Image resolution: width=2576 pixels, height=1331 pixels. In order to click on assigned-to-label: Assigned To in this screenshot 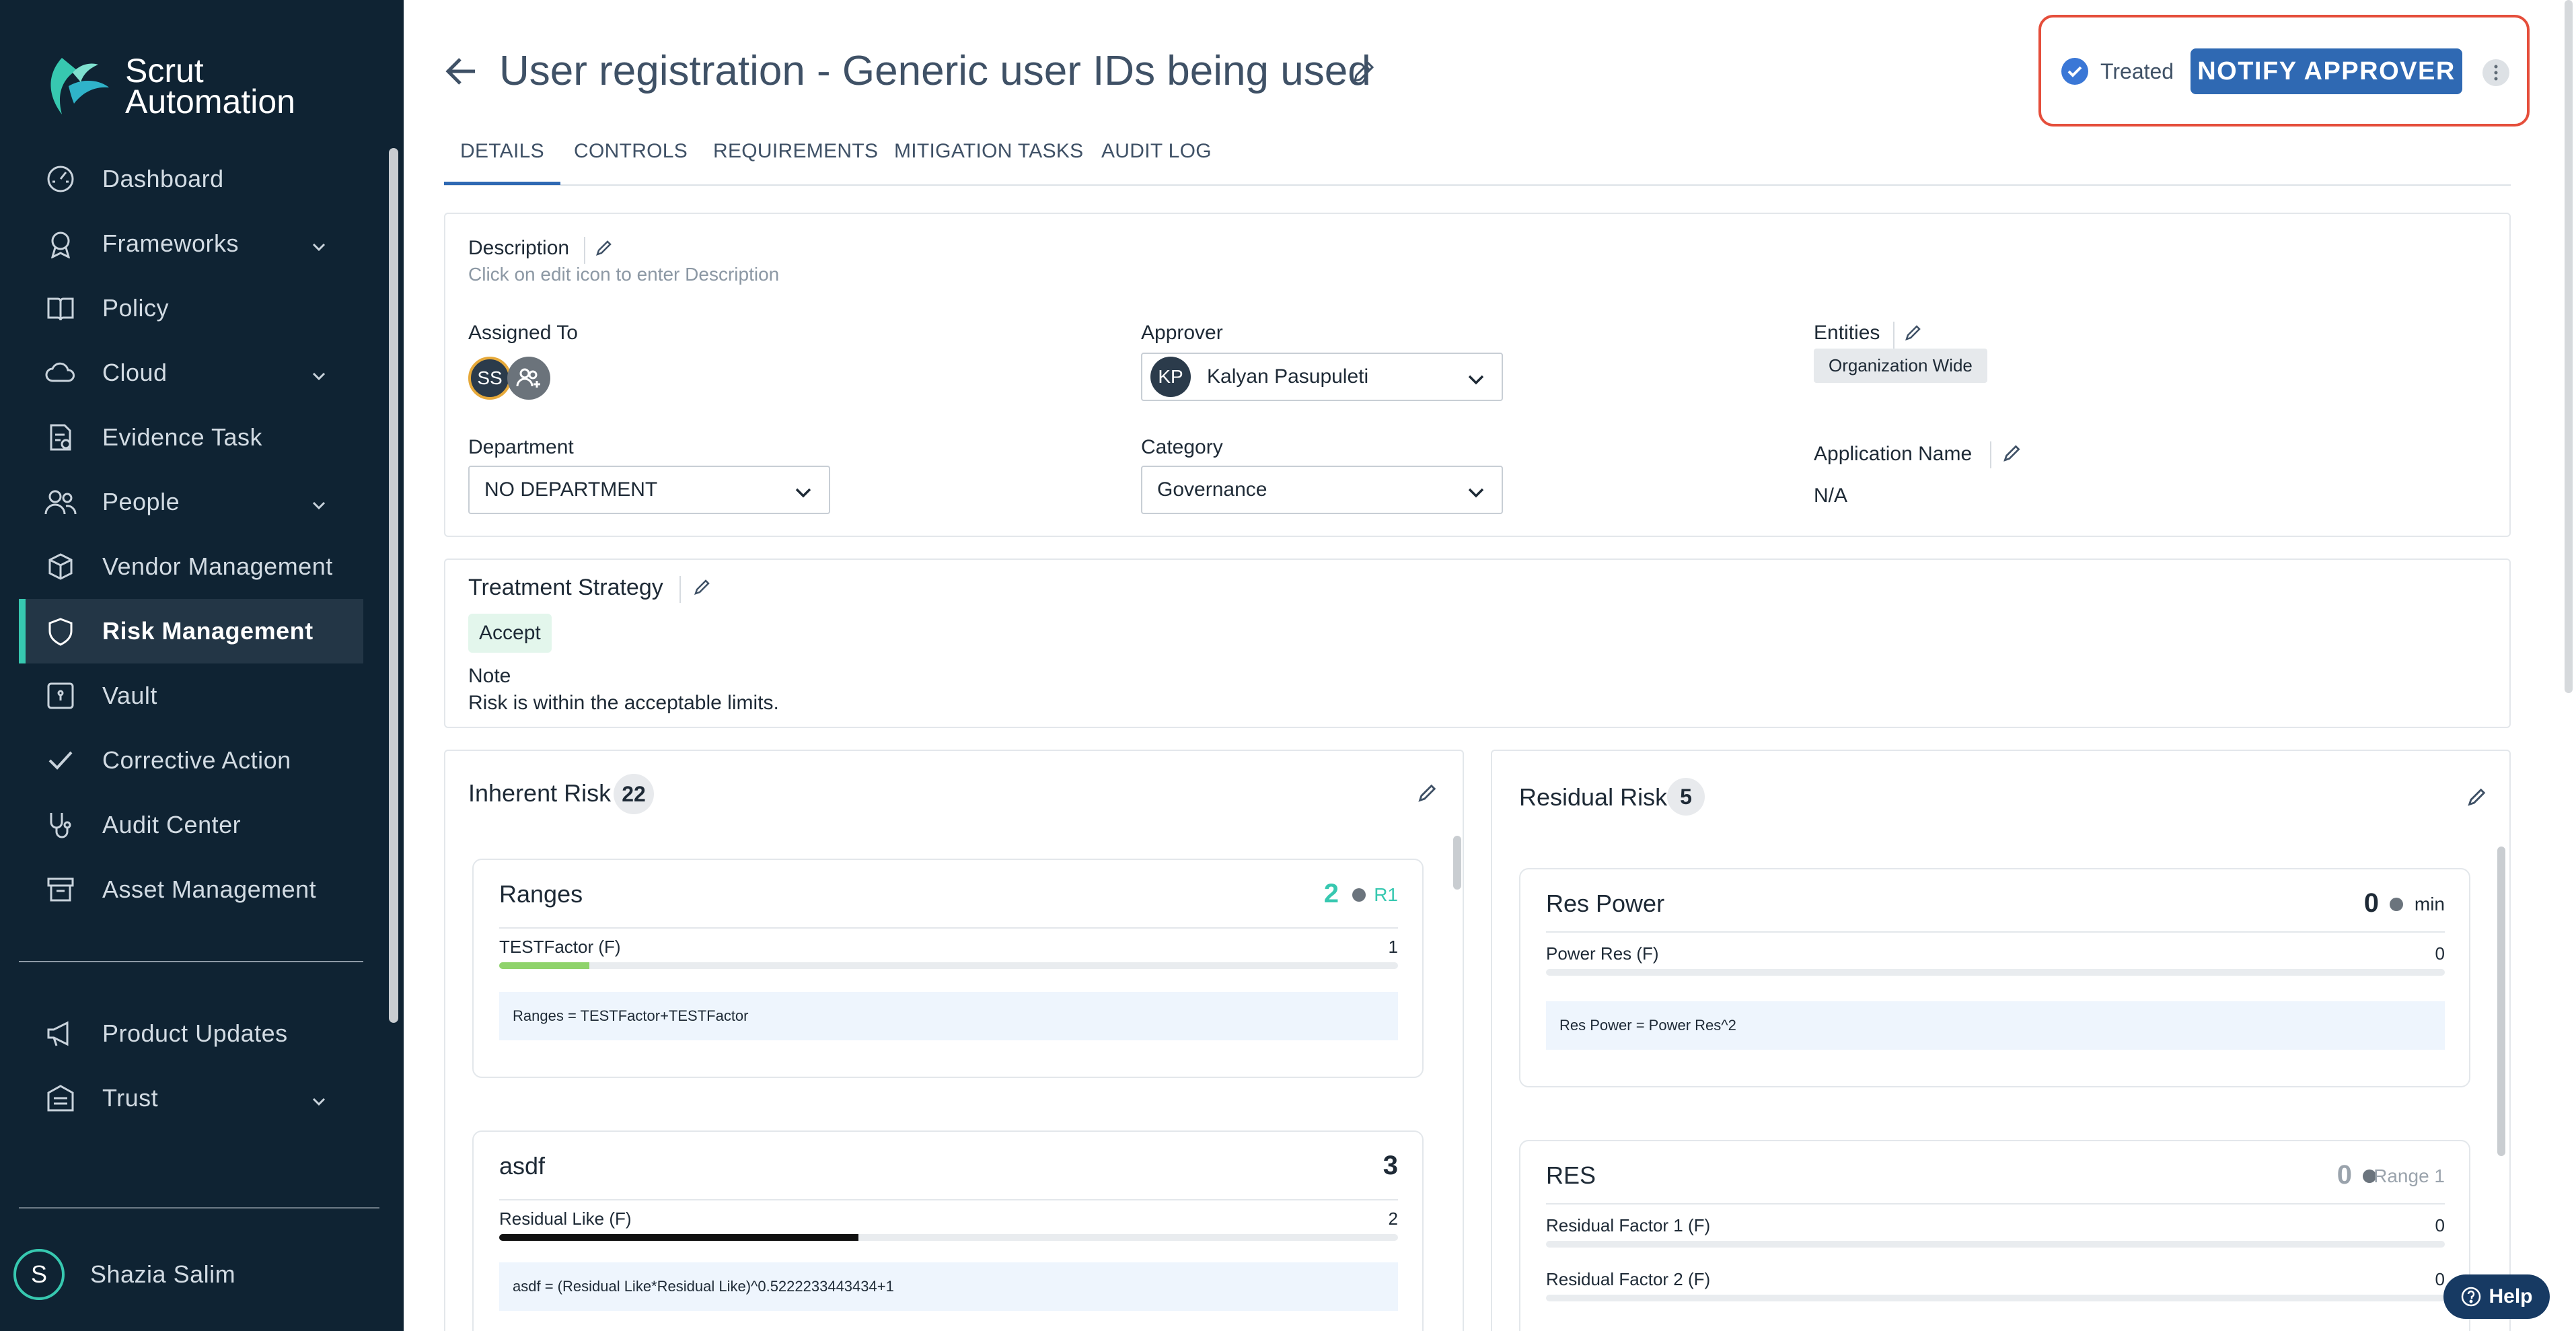, I will do `click(523, 333)`.